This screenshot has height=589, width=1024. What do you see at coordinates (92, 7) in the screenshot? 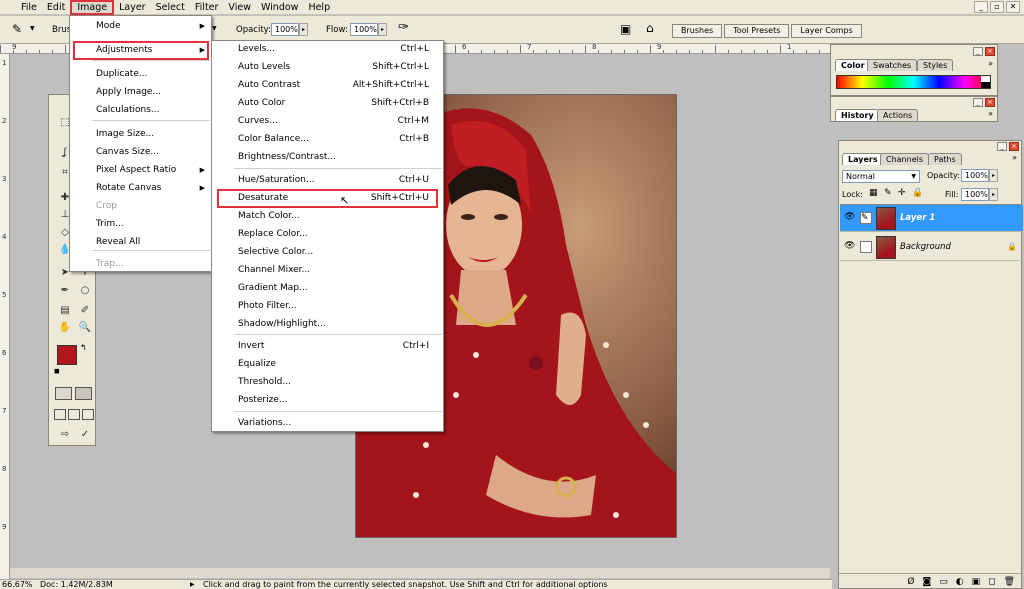
I see `menu-image: Image` at bounding box center [92, 7].